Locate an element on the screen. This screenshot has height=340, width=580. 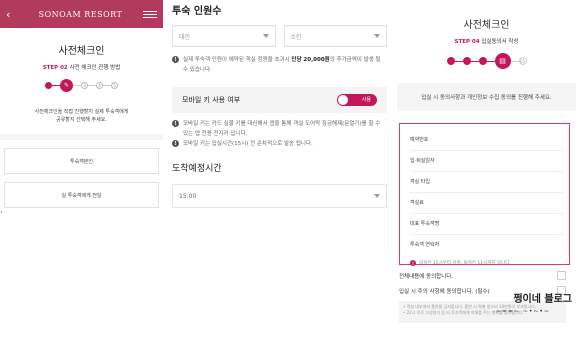
arrival-time-select: 15:00 is located at coordinates (279, 196).